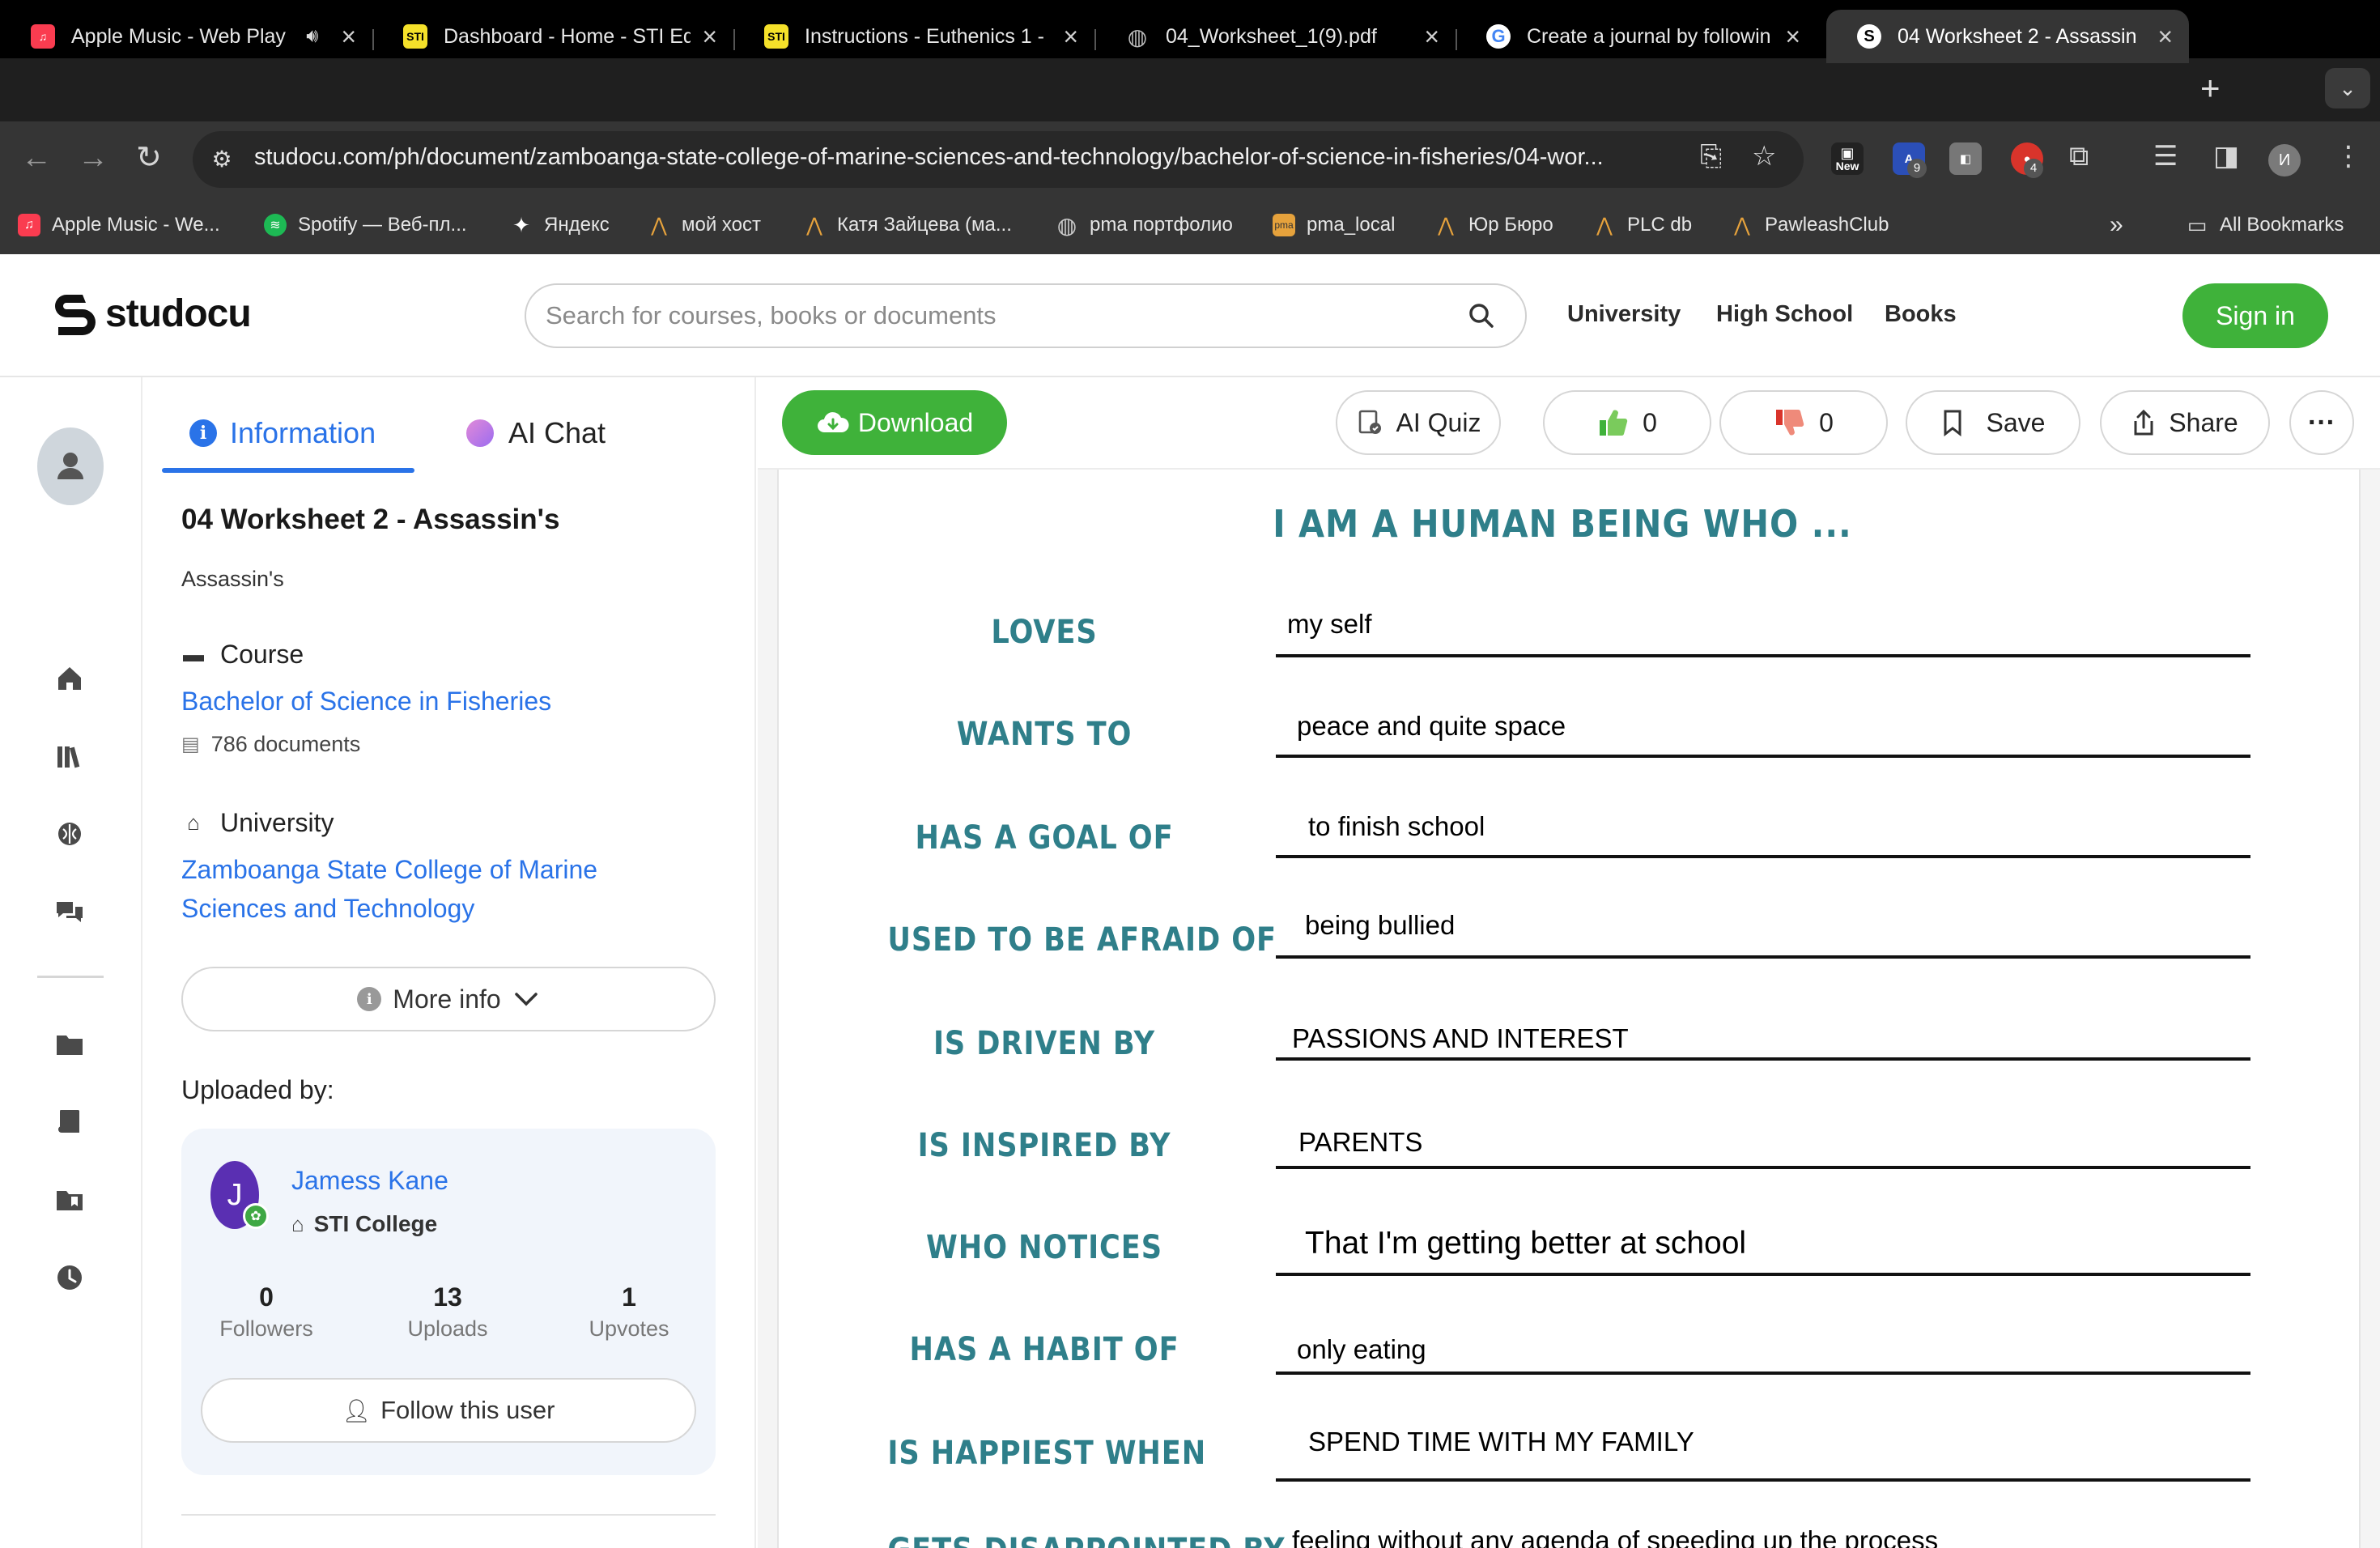 The height and width of the screenshot is (1548, 2380). Describe the element at coordinates (75, 315) in the screenshot. I see `studocu-logo-icon` at that location.